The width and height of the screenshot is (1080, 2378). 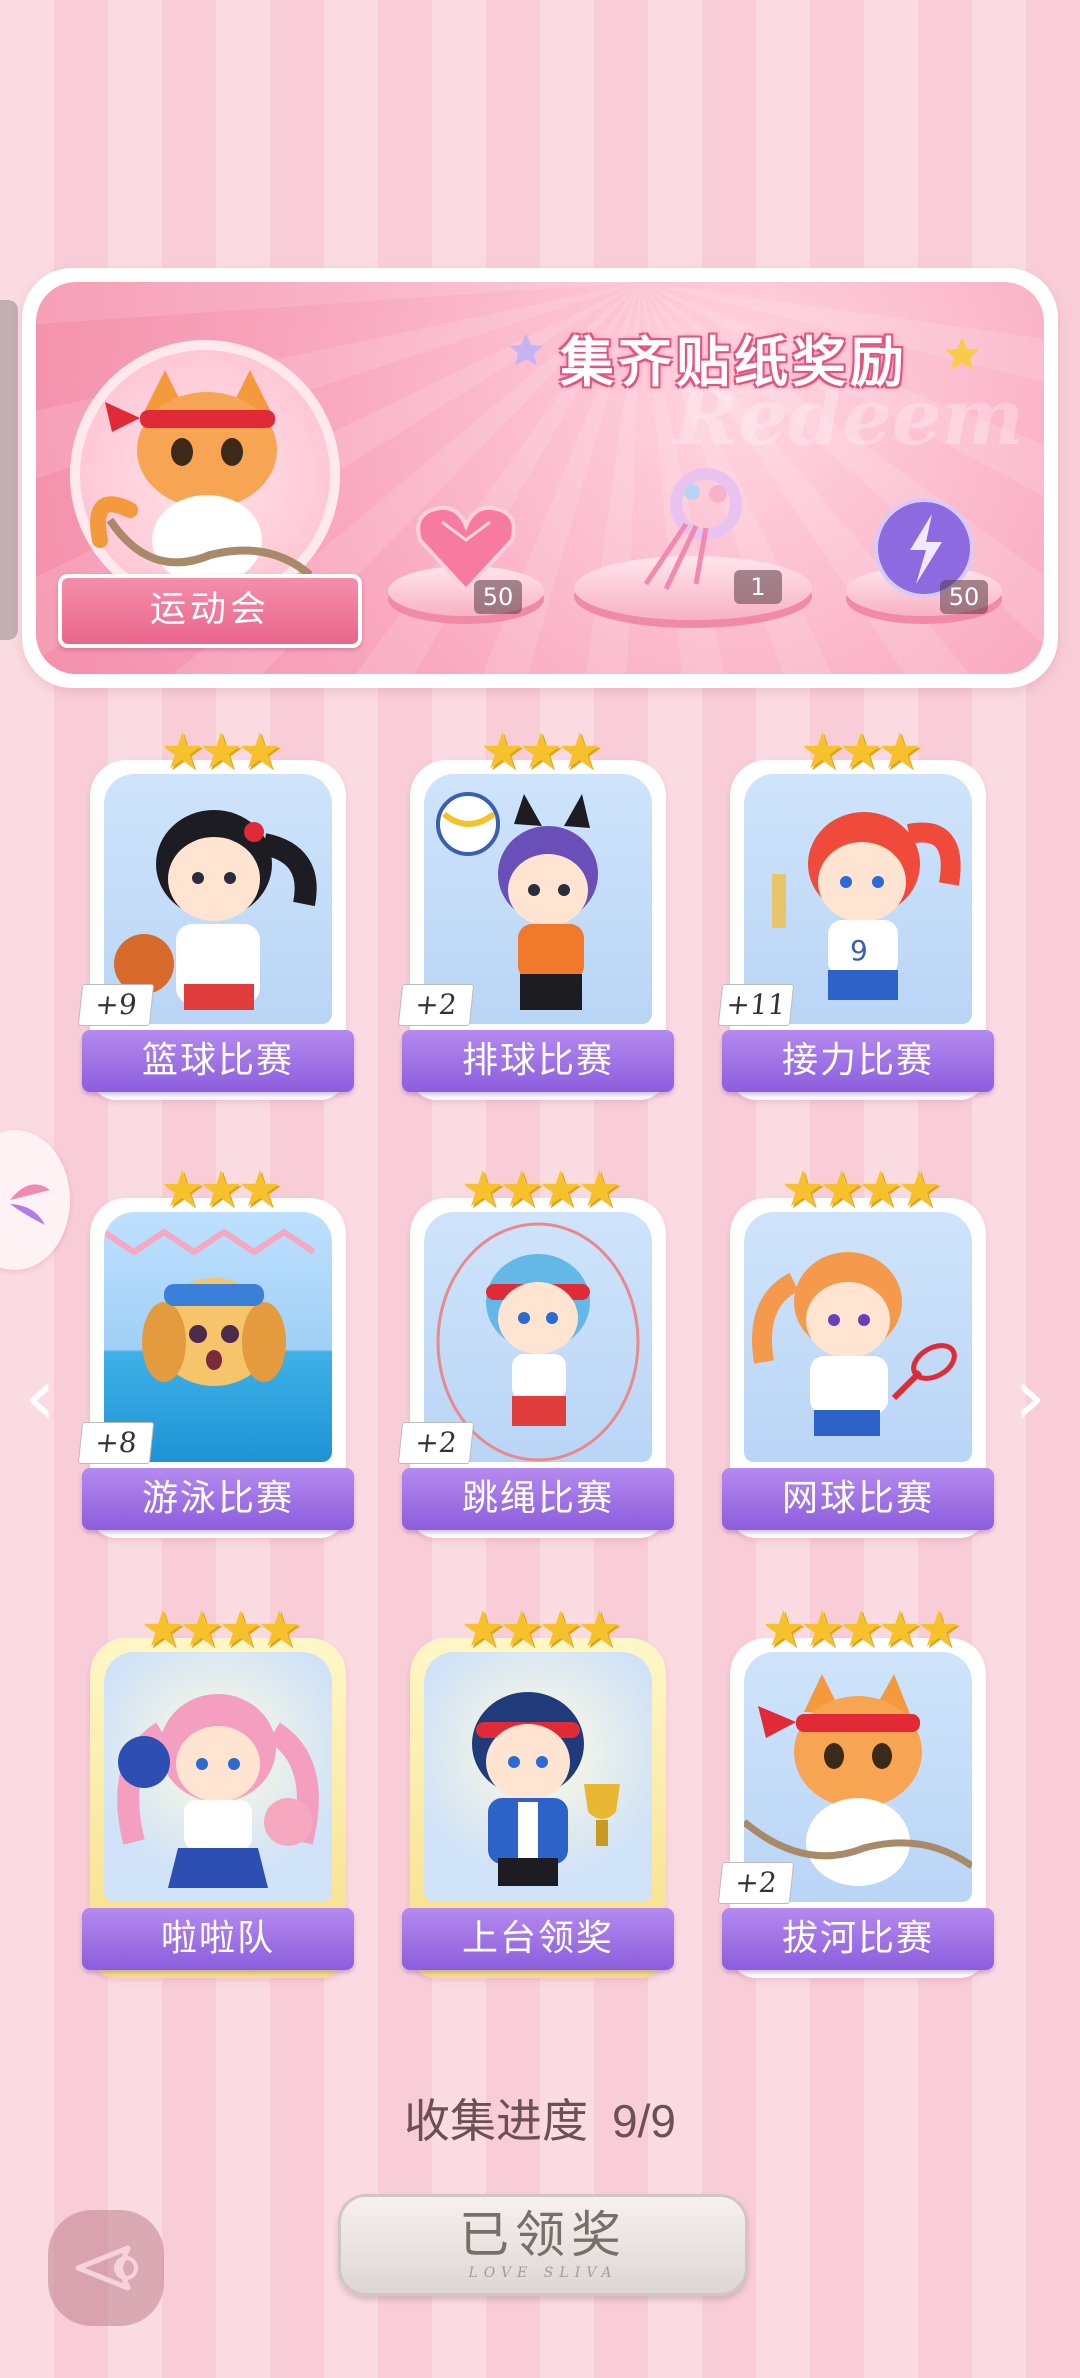 I want to click on gold-star-icon, so click(x=962, y=353).